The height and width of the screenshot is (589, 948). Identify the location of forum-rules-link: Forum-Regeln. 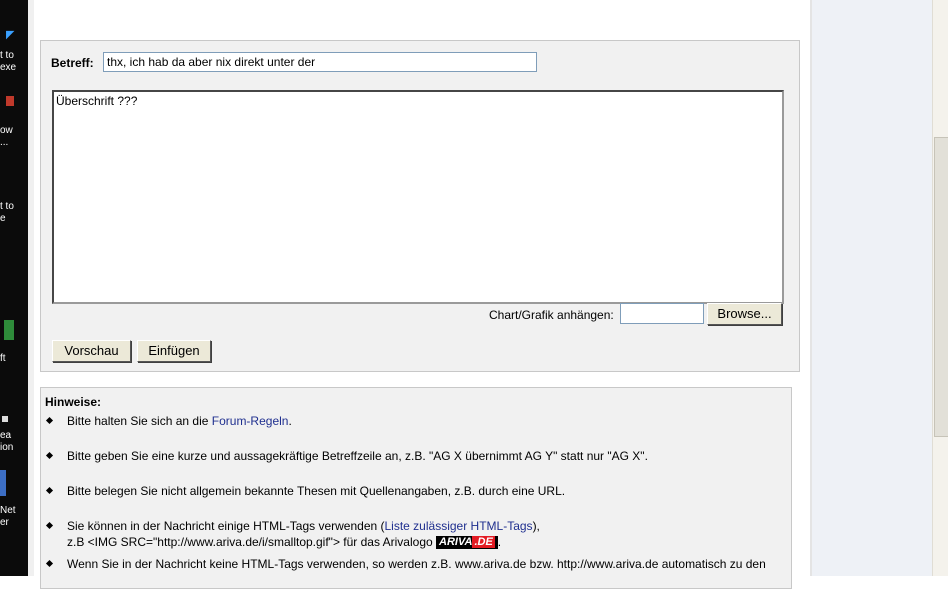
(250, 421).